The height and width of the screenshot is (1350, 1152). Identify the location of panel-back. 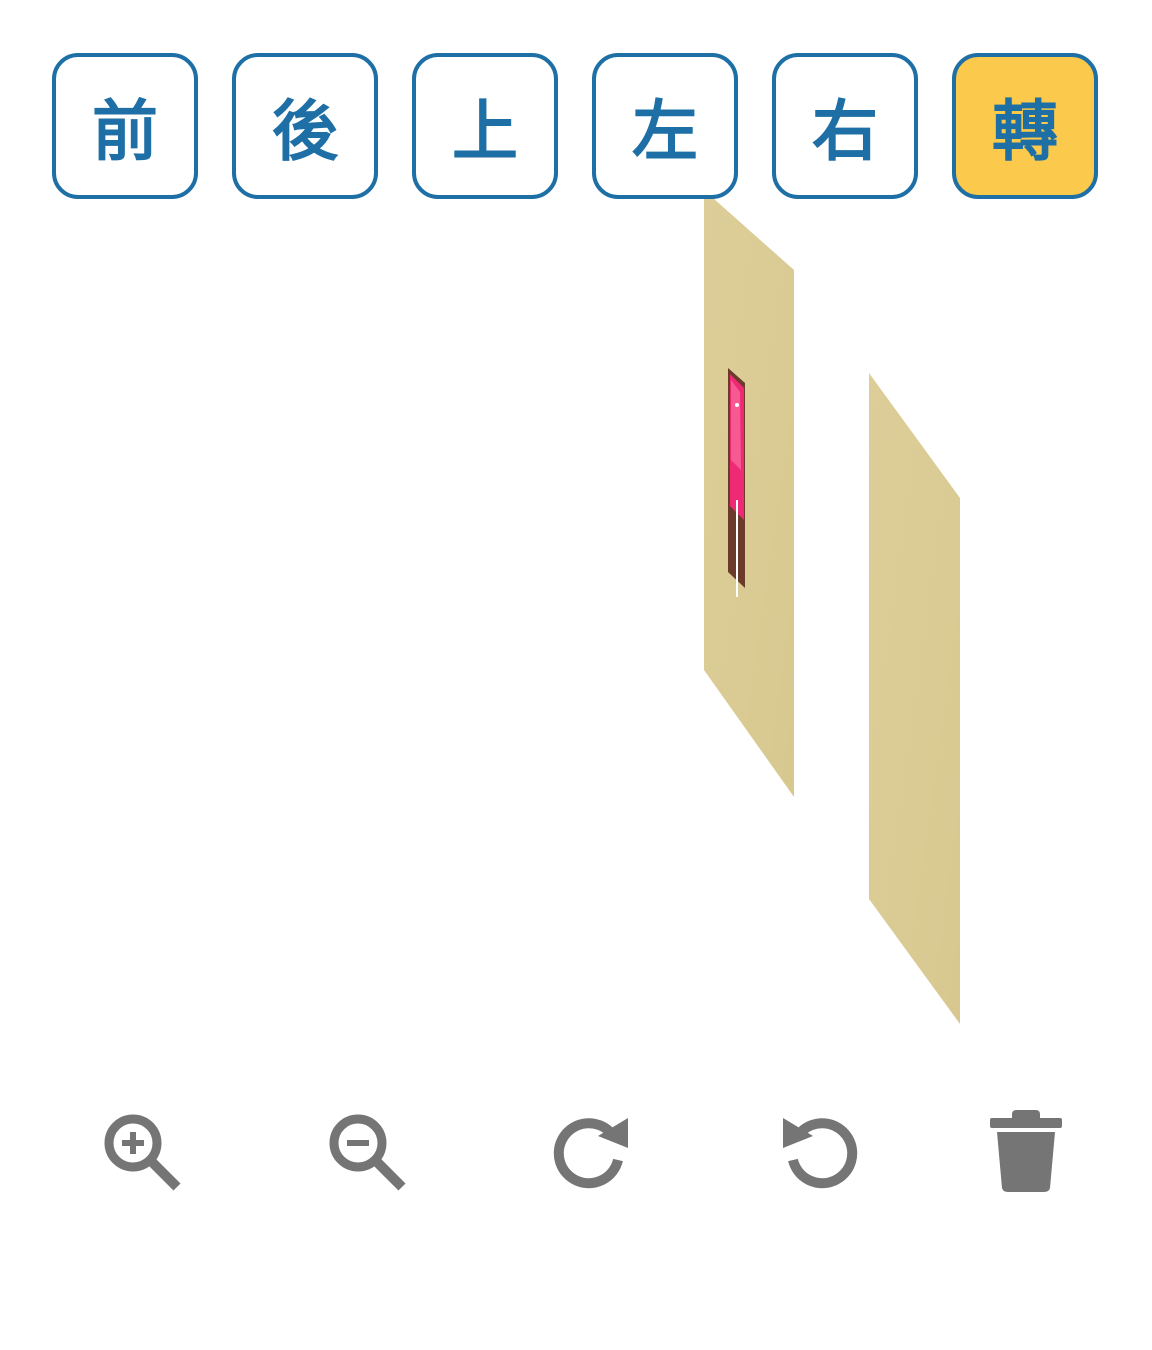
(914, 698).